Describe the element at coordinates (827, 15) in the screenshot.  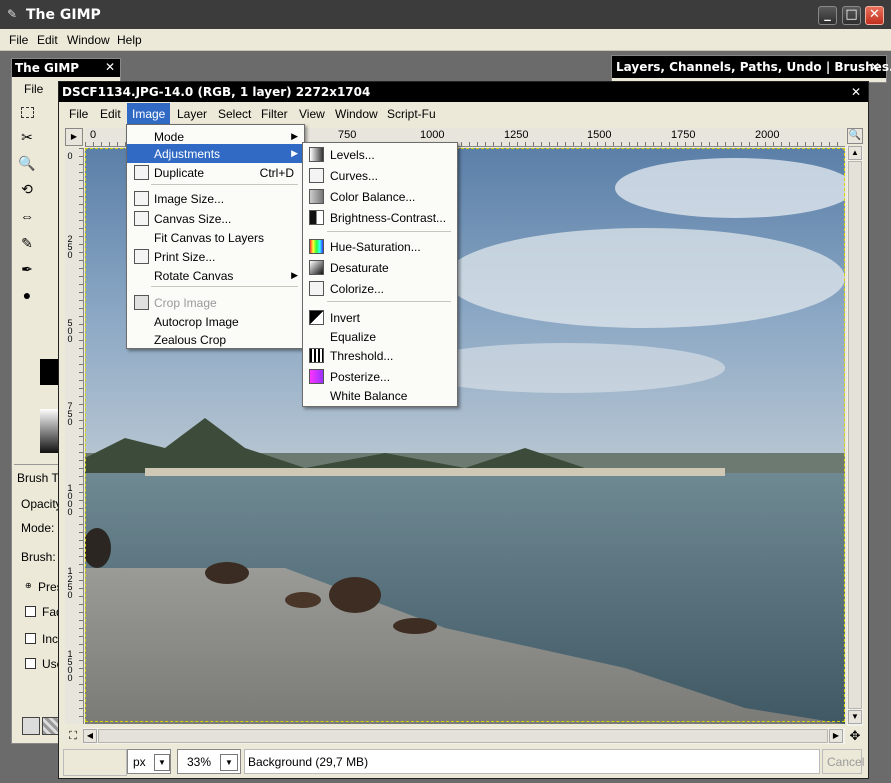
I see `minimize-button: _` at that location.